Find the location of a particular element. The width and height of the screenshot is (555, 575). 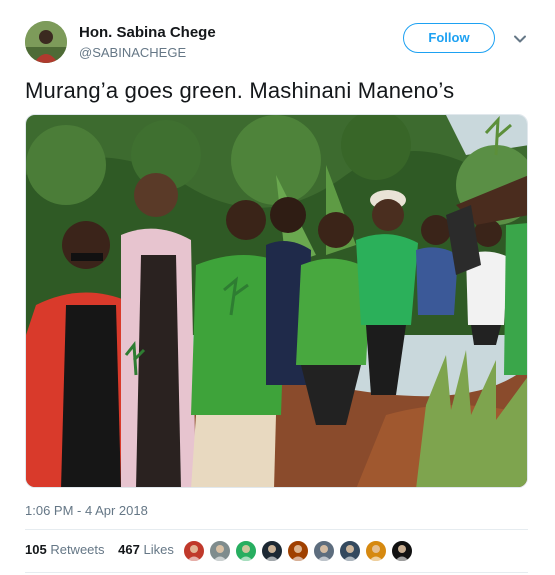

likes-label: Likes is located at coordinates (158, 549).